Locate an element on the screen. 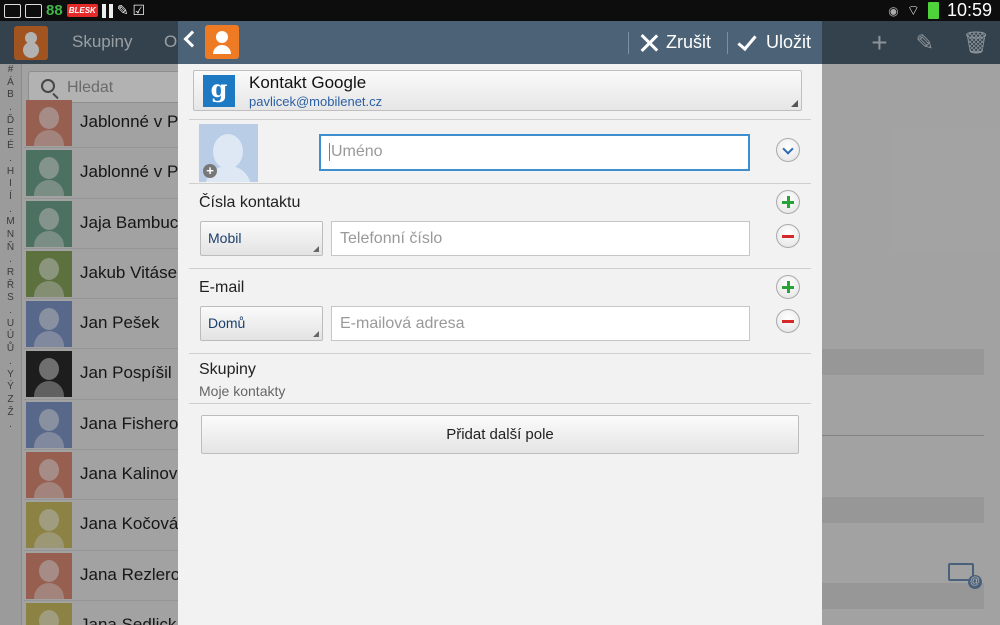 This screenshot has width=1000, height=625. battery-icon is located at coordinates (933, 10).